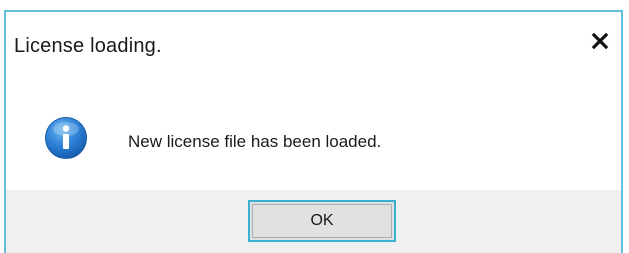 This screenshot has width=629, height=253. I want to click on dialog-message: New license file has been loaded., so click(255, 141).